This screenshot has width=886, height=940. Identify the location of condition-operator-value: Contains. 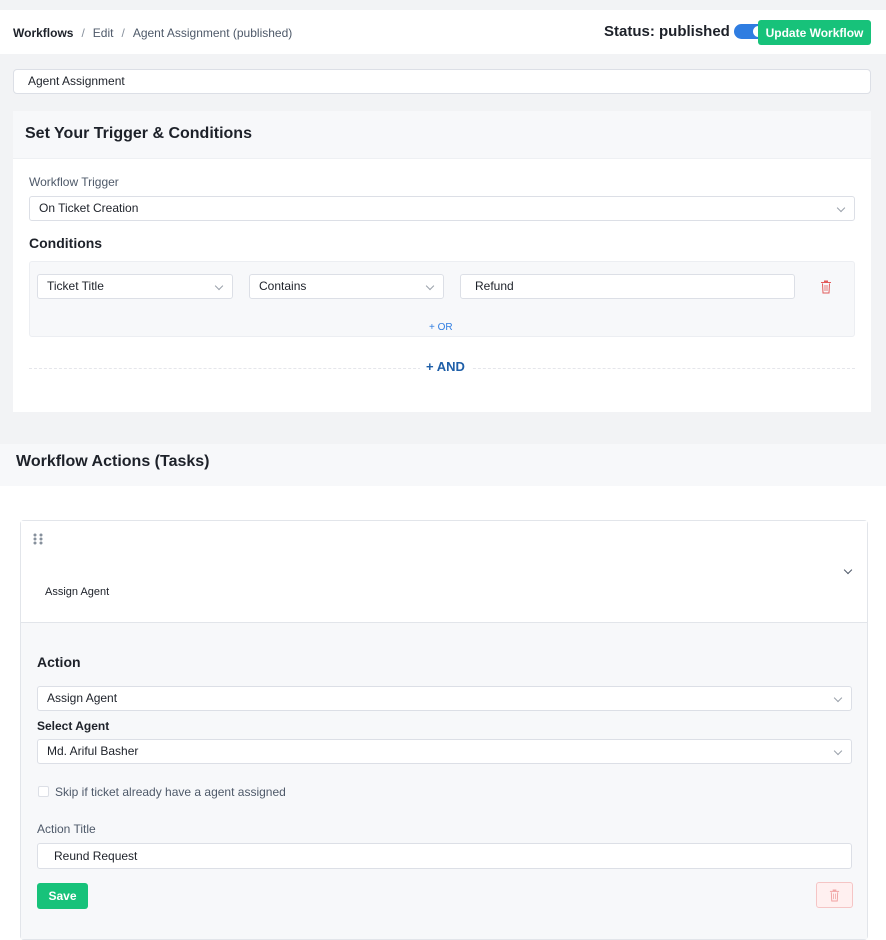
(283, 286).